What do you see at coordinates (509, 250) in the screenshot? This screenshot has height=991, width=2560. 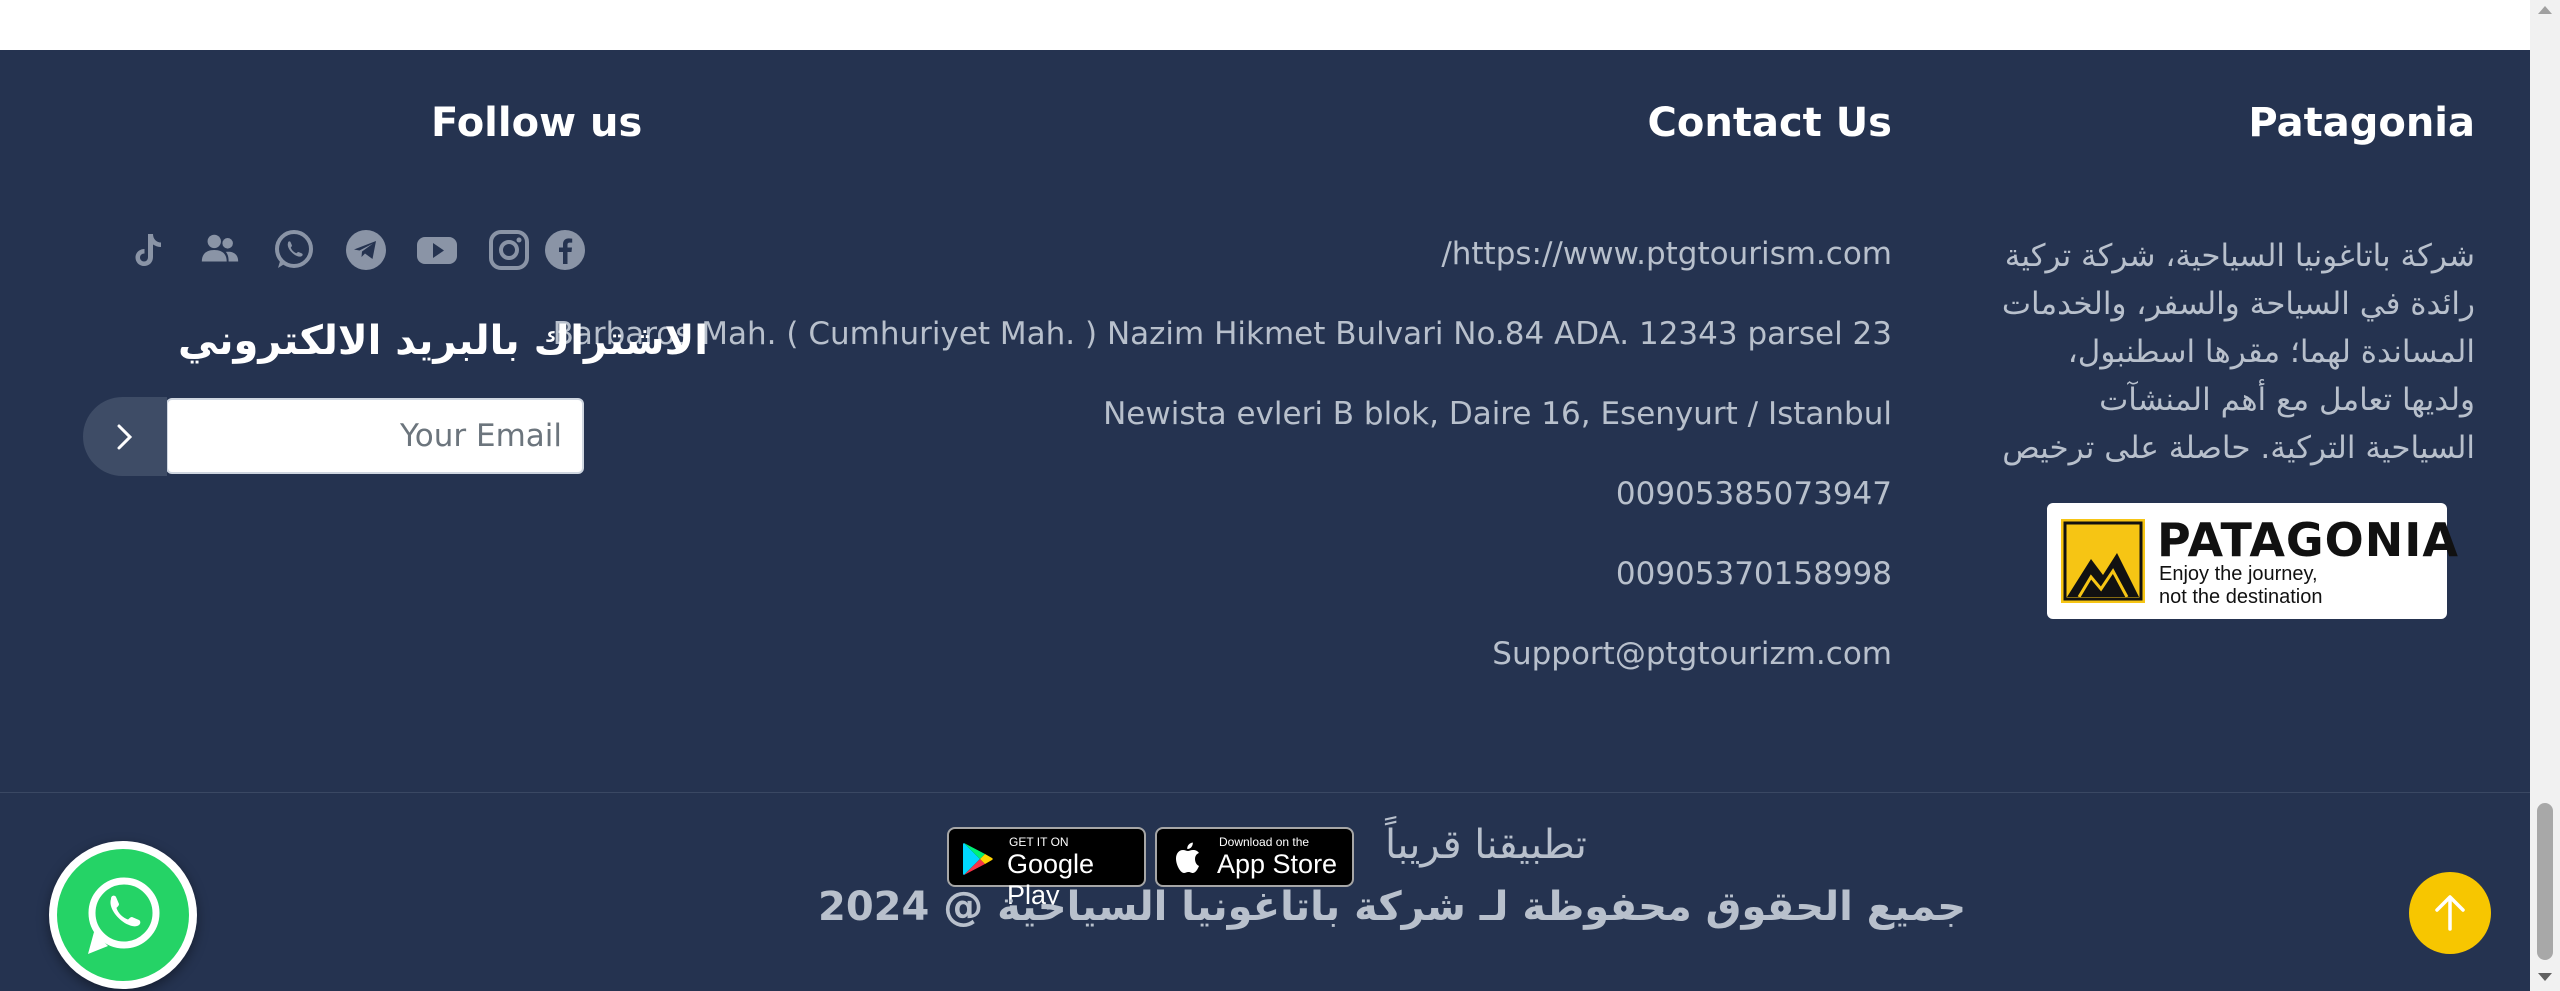 I see `instagram-icon` at bounding box center [509, 250].